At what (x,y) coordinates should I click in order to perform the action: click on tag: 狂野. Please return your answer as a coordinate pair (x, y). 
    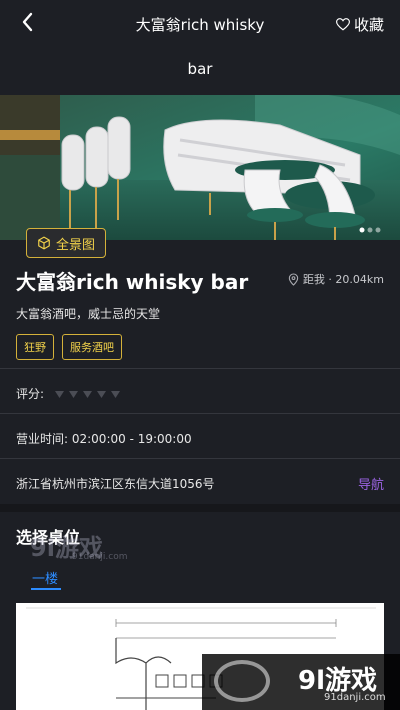
    Looking at the image, I should click on (35, 347).